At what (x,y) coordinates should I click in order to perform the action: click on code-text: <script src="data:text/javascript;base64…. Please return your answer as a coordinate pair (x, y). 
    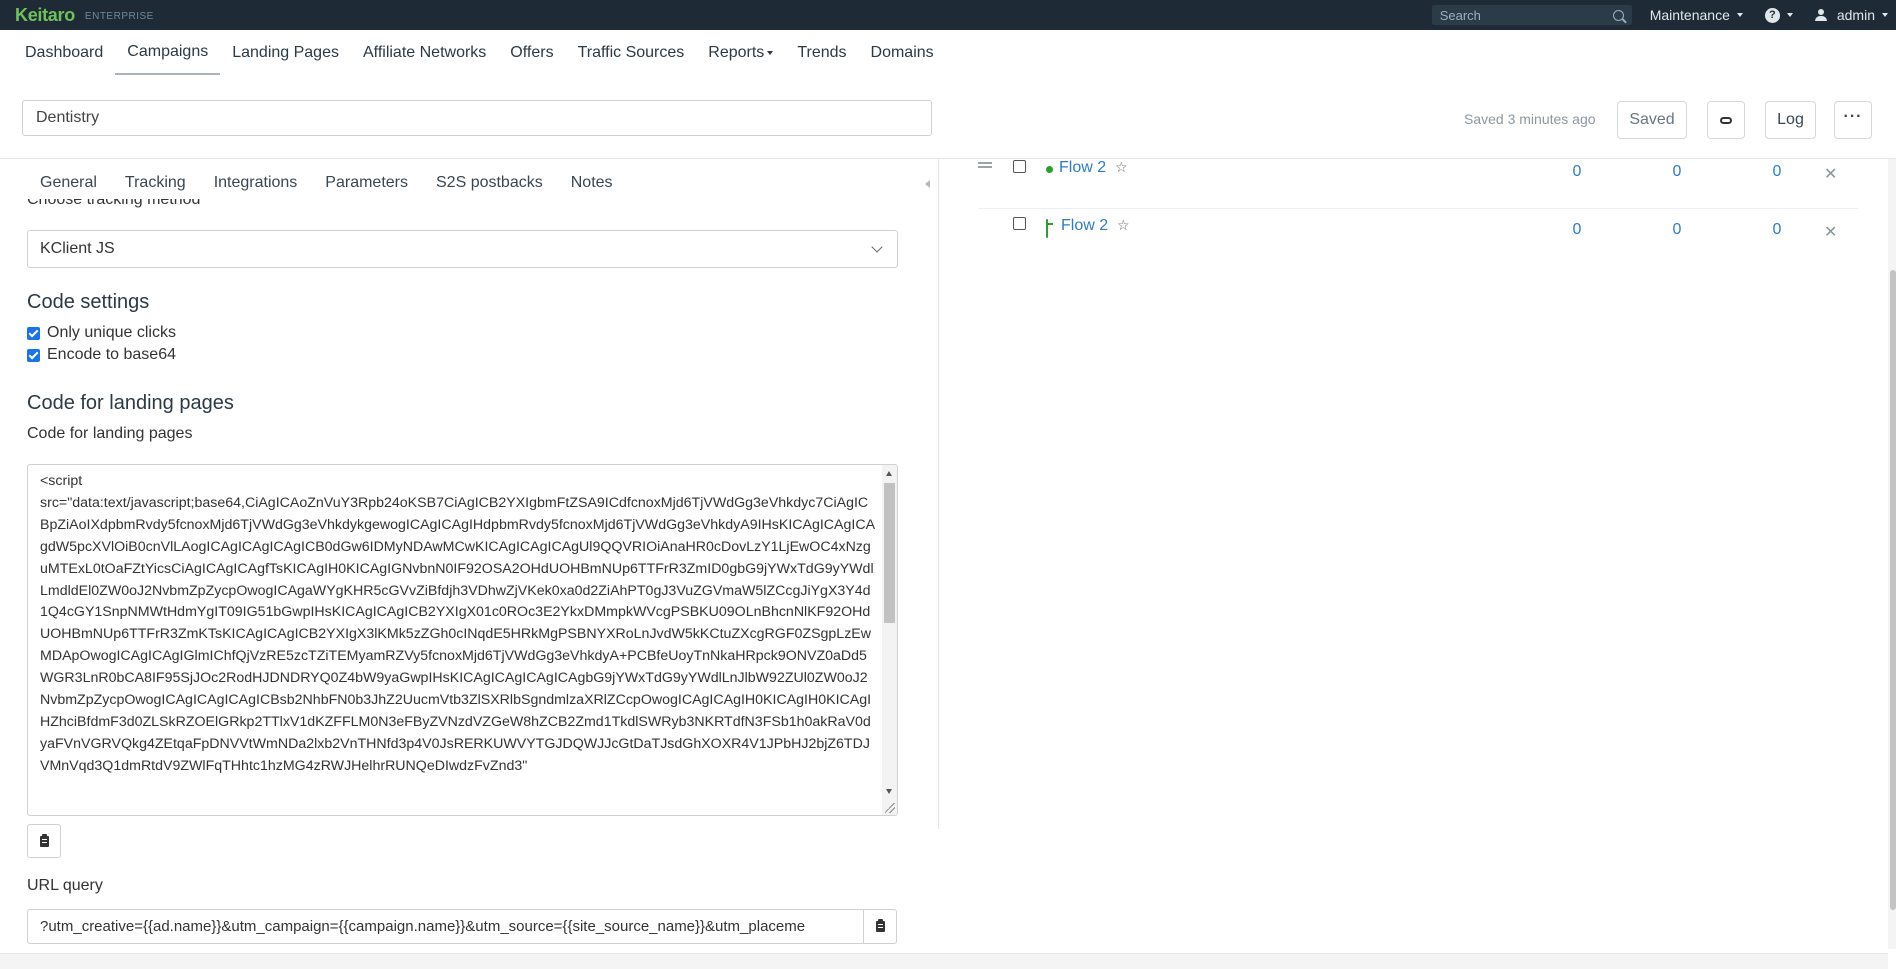
    Looking at the image, I should click on (458, 623).